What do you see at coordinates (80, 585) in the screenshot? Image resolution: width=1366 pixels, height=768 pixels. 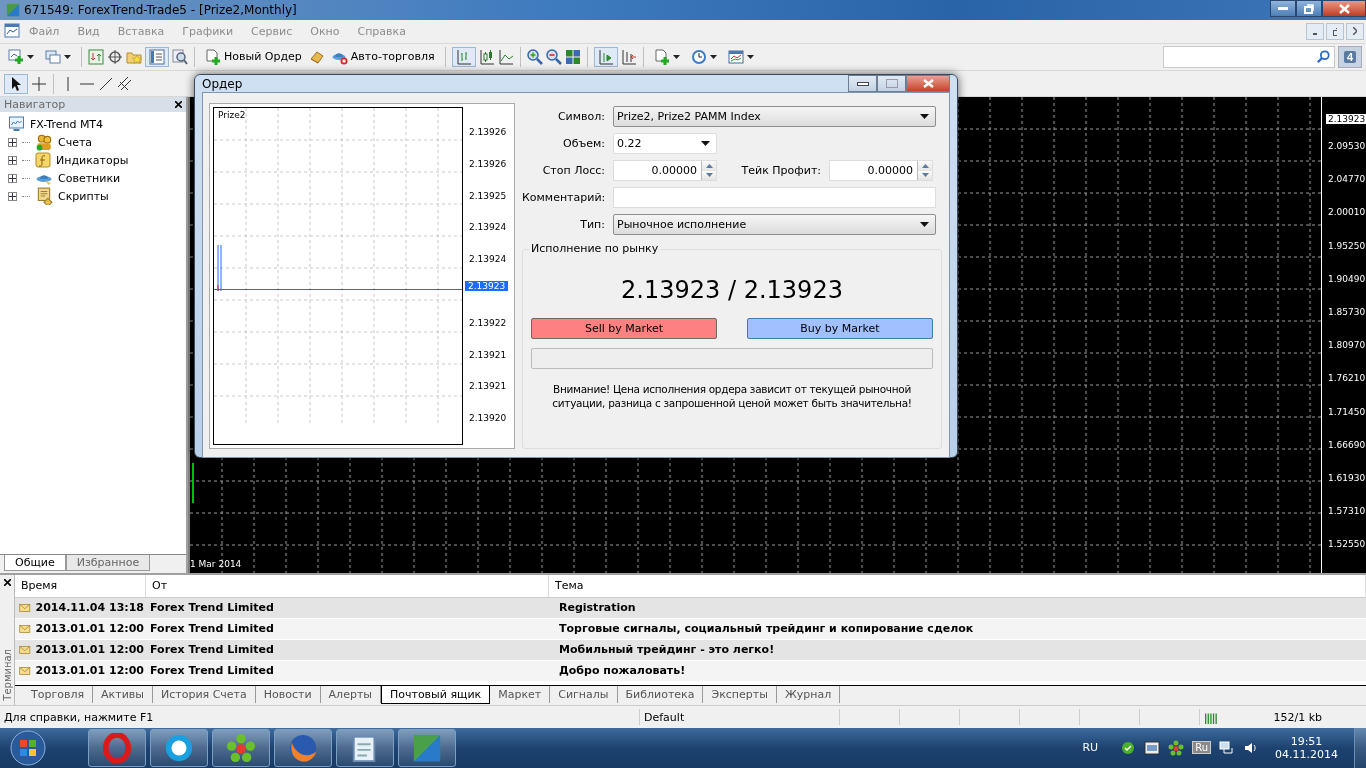 I see `column-header: Время` at bounding box center [80, 585].